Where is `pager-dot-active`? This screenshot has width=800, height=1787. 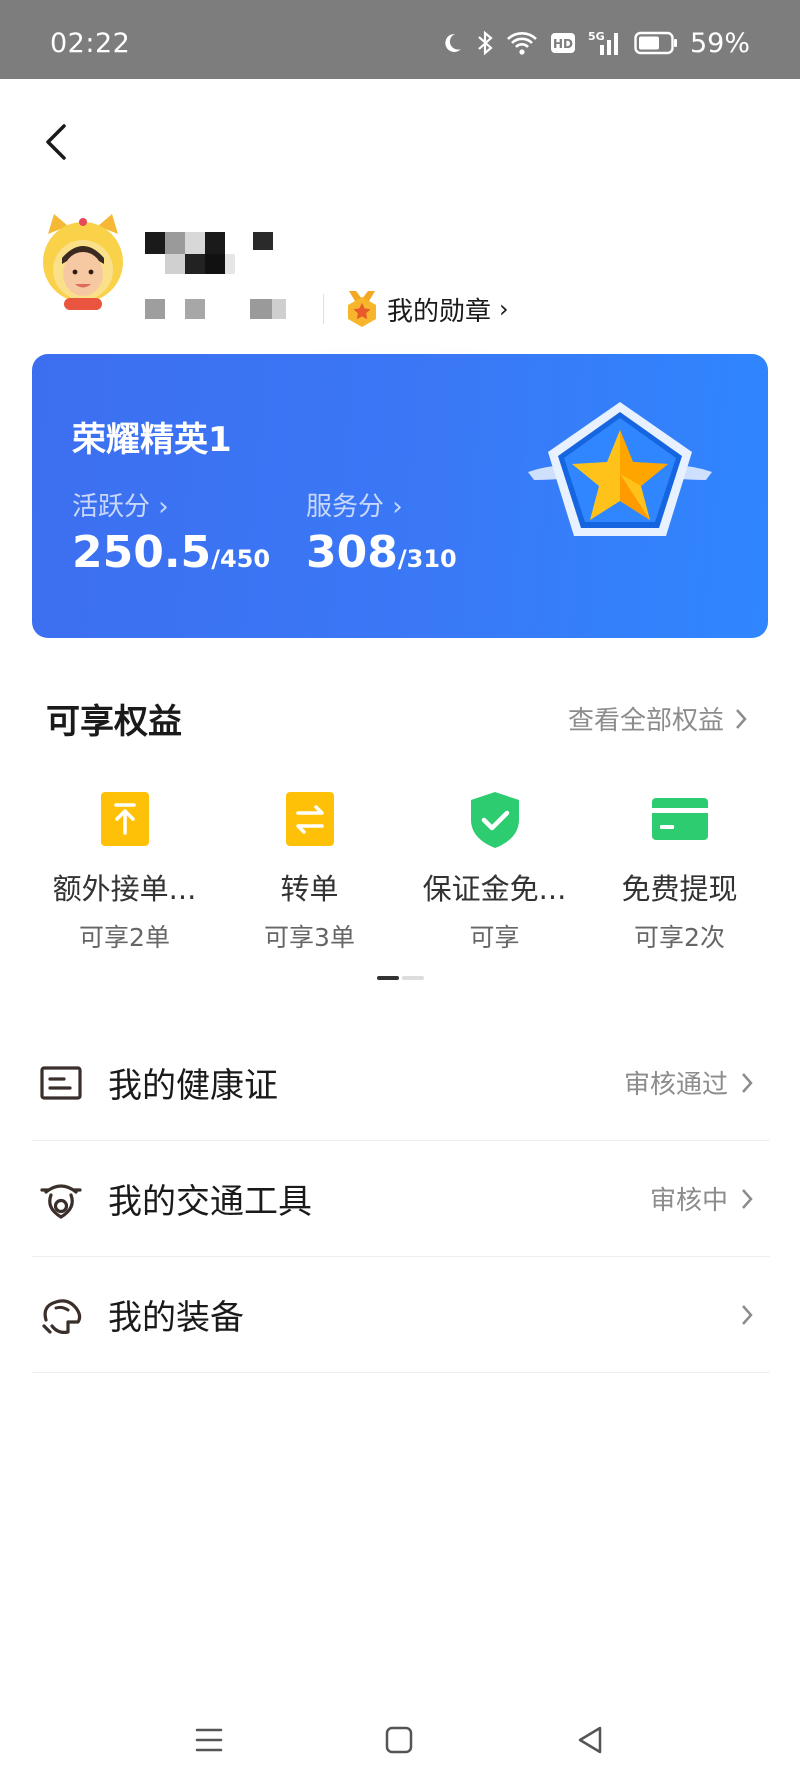 pager-dot-active is located at coordinates (388, 978).